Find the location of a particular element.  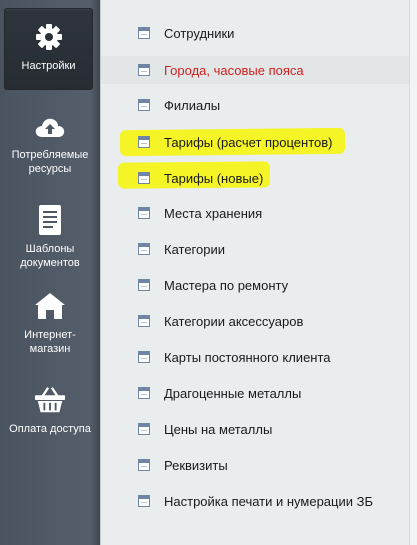

menu-item-repair-masters: Мастера по ремонту is located at coordinates (255, 285).